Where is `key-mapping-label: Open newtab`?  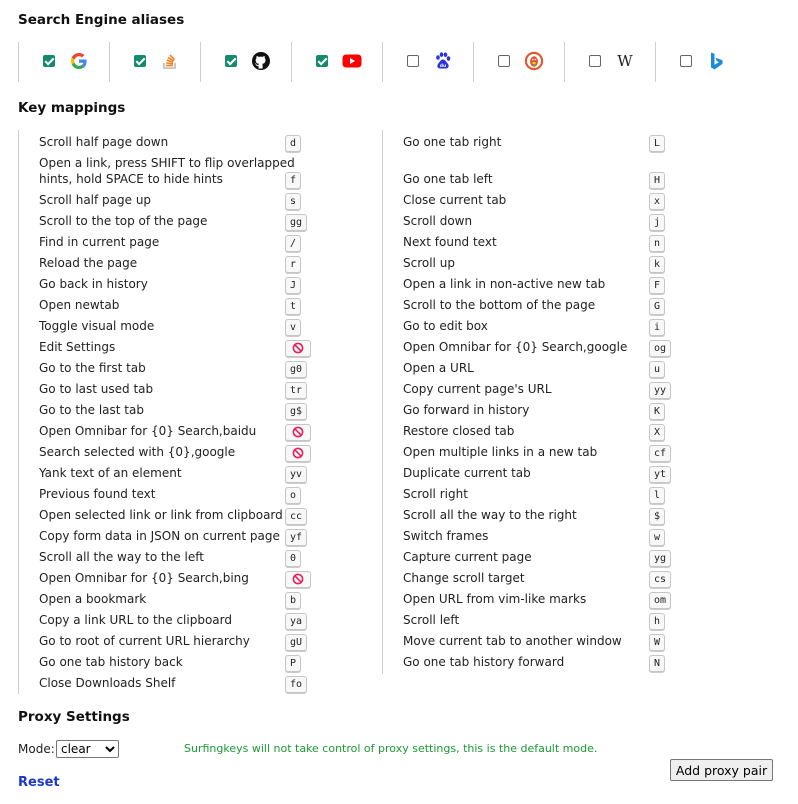
key-mapping-label: Open newtab is located at coordinates (79, 305).